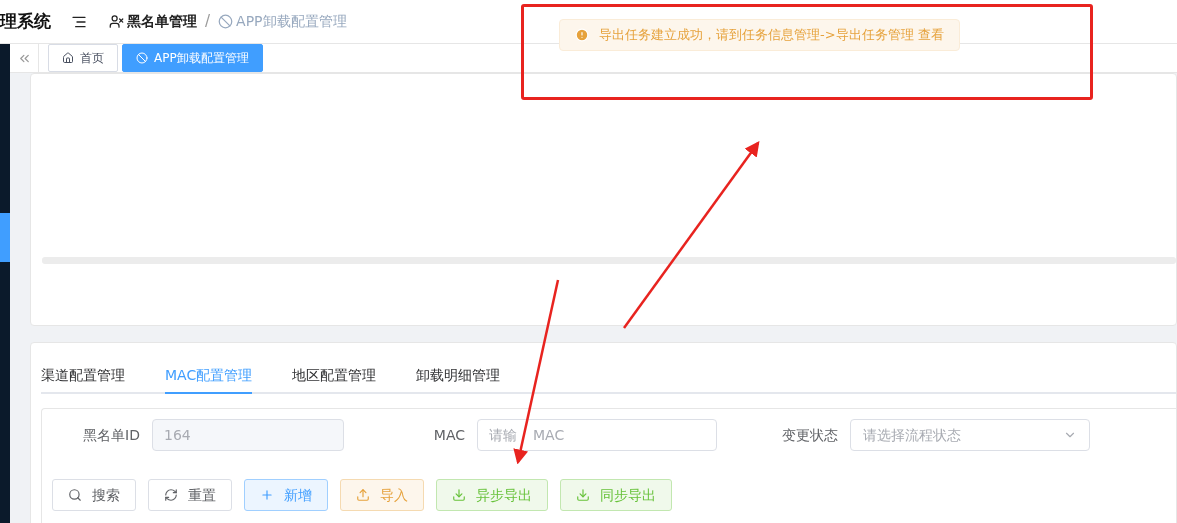  I want to click on input-placeholder: 请输, so click(503, 435).